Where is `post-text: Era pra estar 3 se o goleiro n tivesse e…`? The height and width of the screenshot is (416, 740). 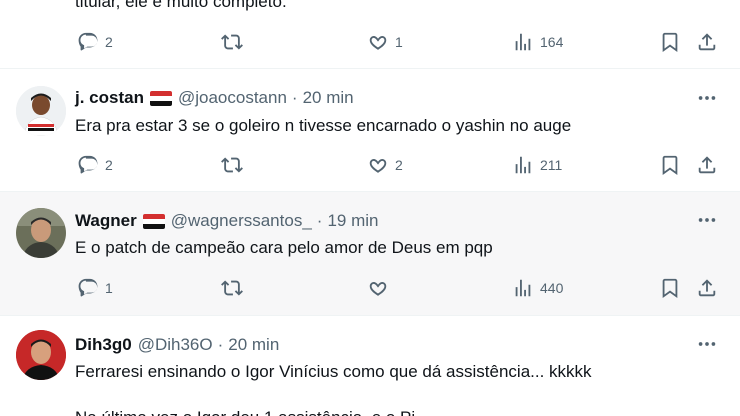 post-text: Era pra estar 3 se o goleiro n tivesse e… is located at coordinates (323, 125).